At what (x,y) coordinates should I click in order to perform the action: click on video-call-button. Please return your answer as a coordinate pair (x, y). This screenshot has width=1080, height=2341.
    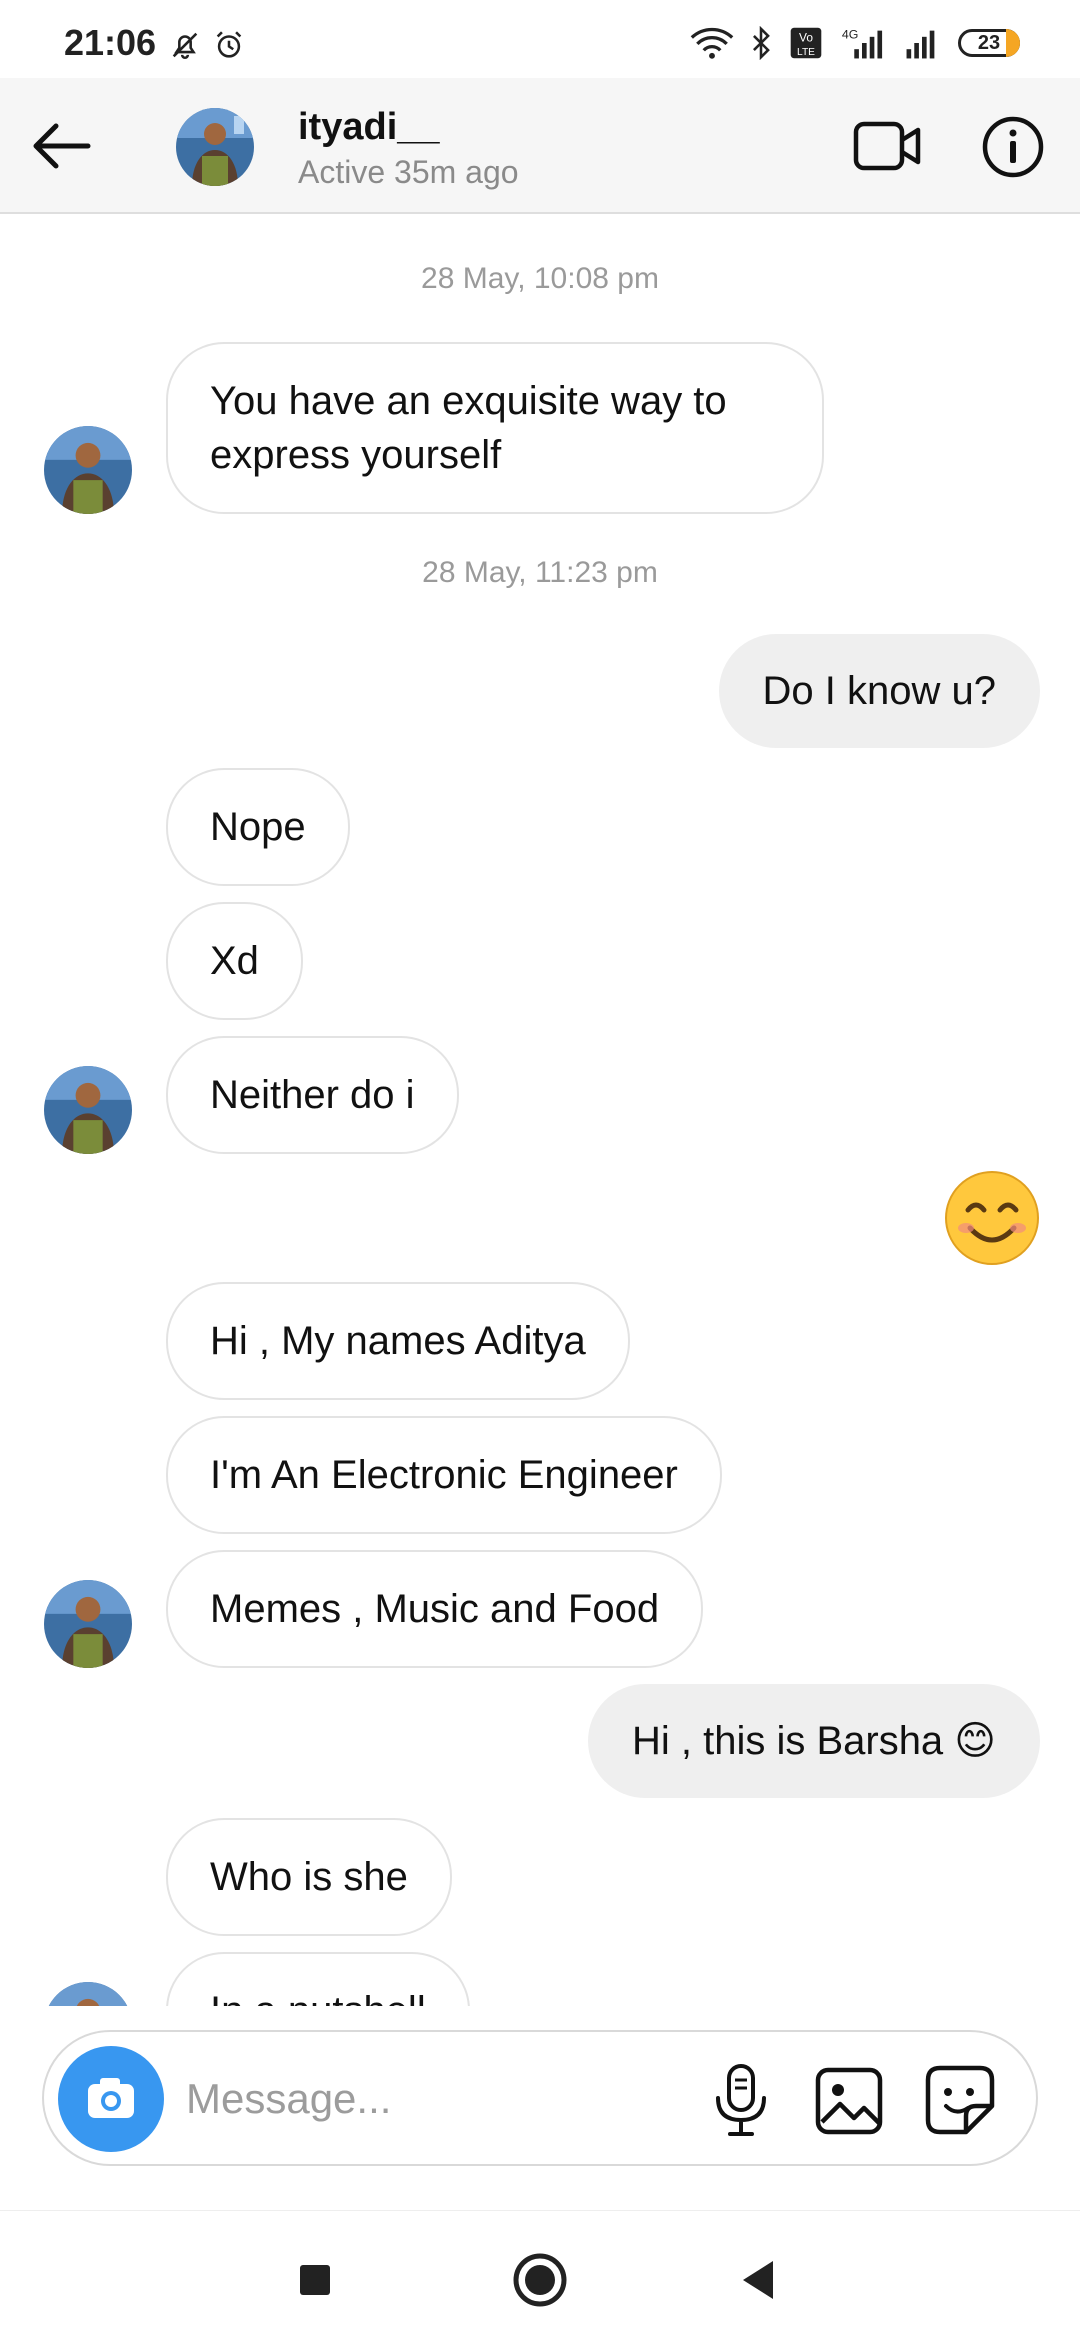
    Looking at the image, I should click on (888, 146).